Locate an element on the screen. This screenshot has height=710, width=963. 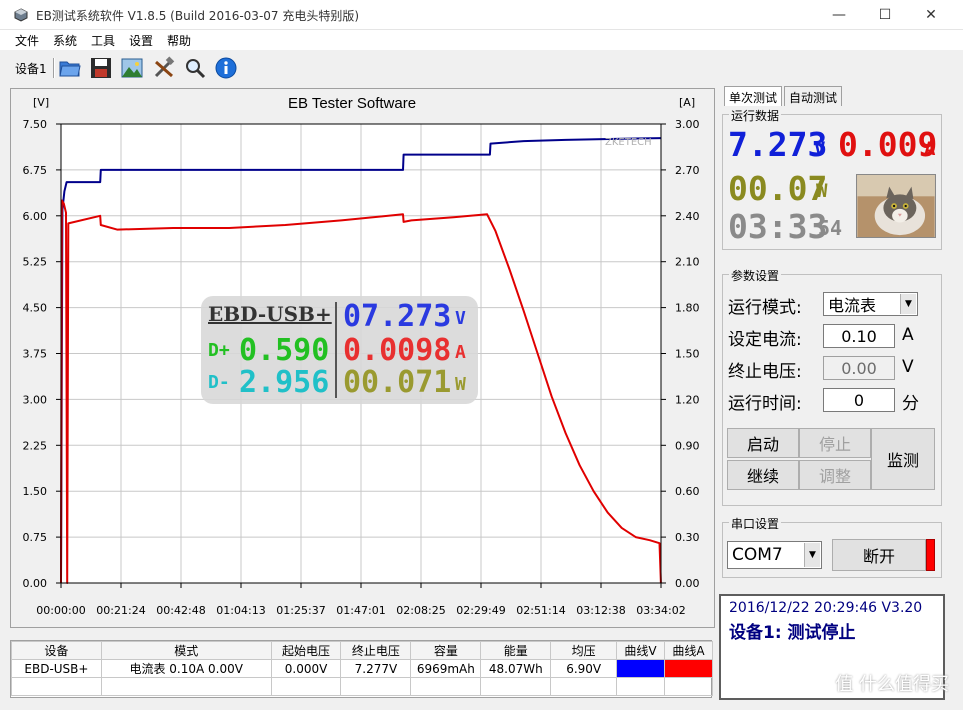
adjust-button: 调整 is located at coordinates (835, 475).